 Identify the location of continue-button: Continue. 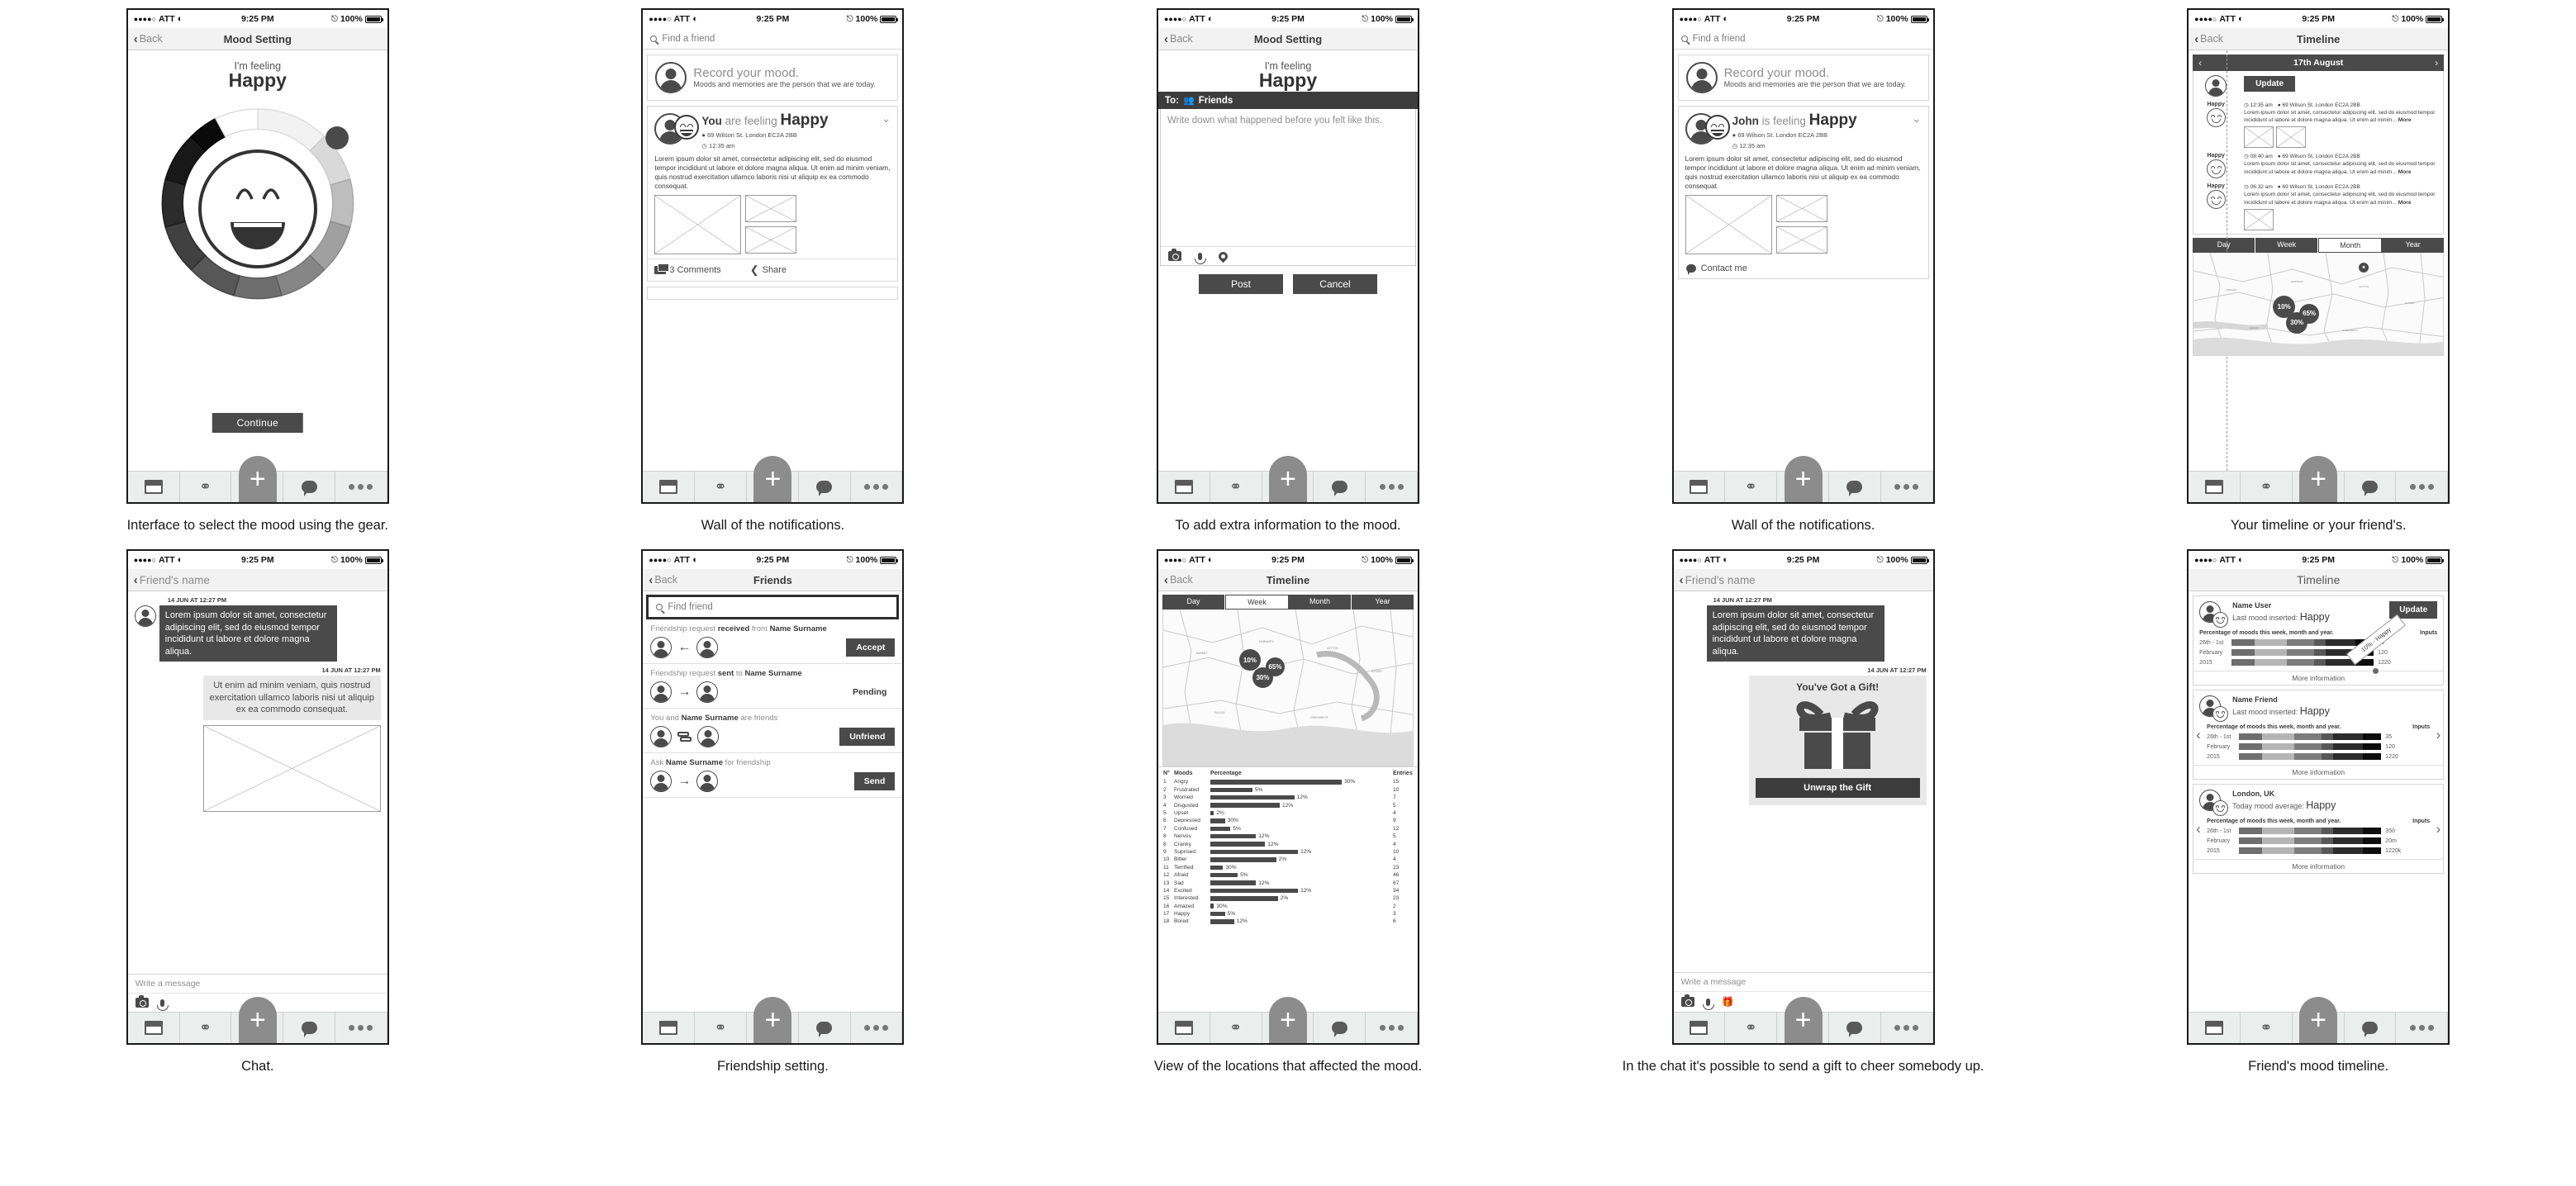
(257, 423).